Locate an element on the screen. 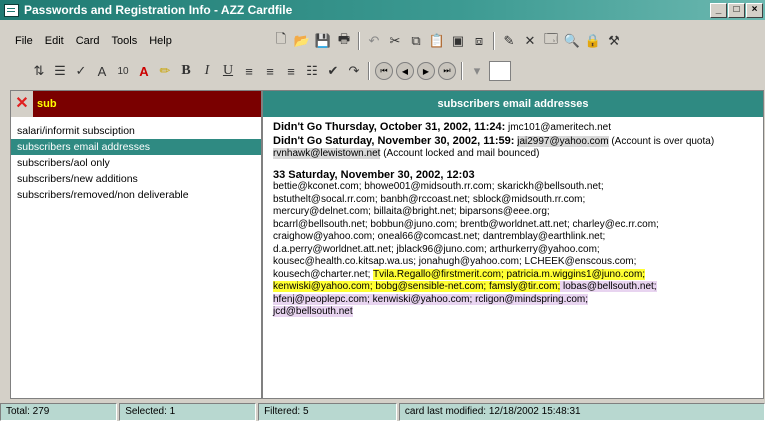  card-line-text: (Account locked and mail bounced) is located at coordinates (460, 153).